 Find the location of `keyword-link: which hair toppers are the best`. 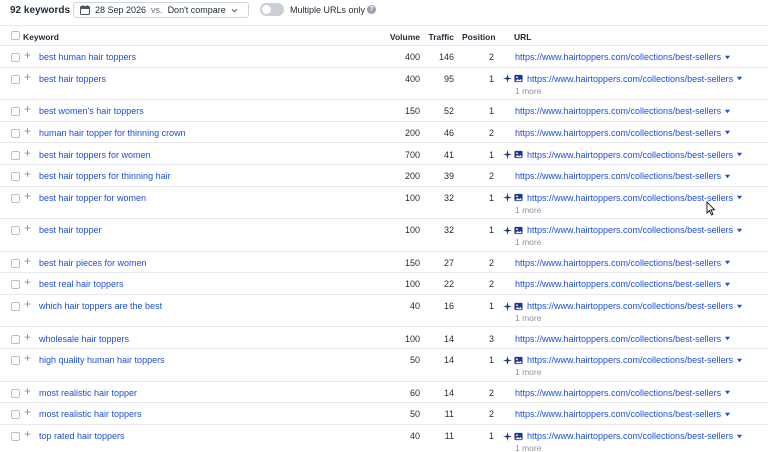

keyword-link: which hair toppers are the best is located at coordinates (100, 306).